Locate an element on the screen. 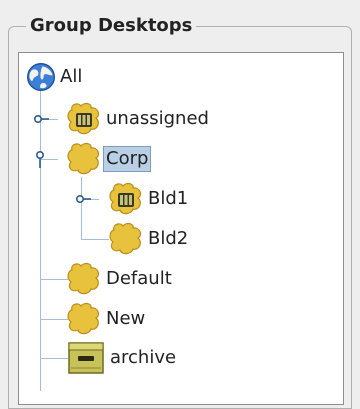 Image resolution: width=360 pixels, height=409 pixels. tree-guide-new is located at coordinates (54, 319).